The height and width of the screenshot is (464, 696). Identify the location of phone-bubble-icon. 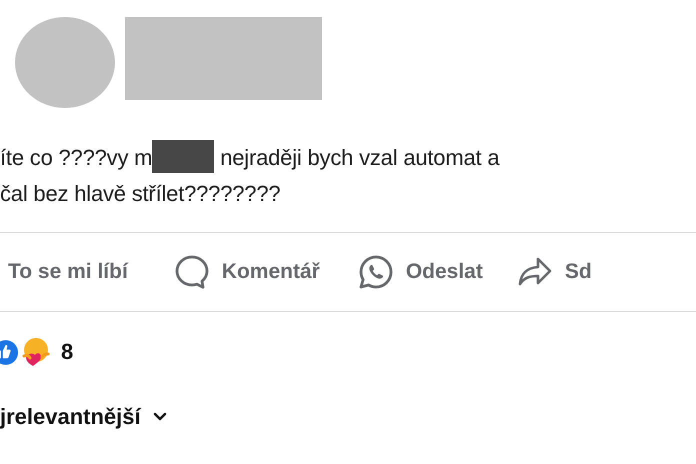
(376, 272).